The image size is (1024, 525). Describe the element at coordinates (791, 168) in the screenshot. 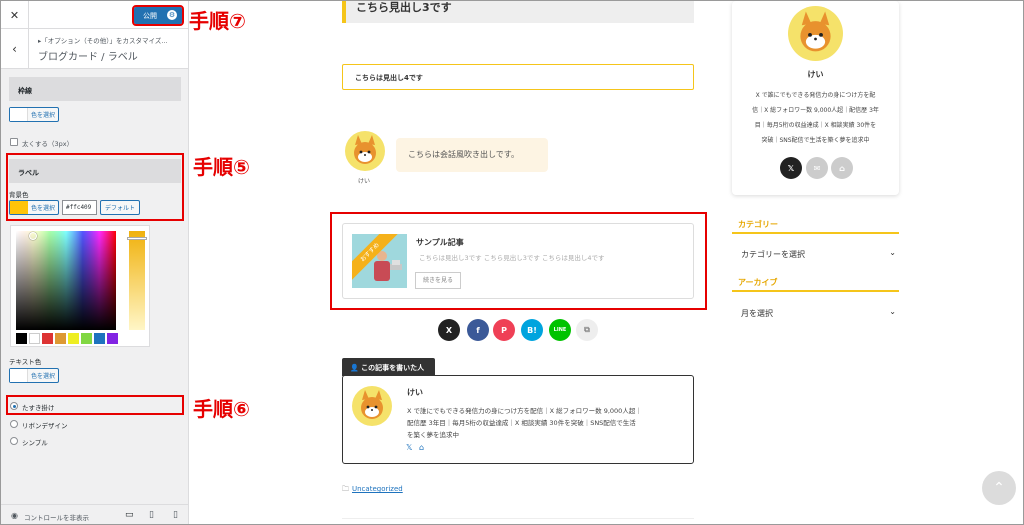

I see `profile-x-icon: 𝕏` at that location.